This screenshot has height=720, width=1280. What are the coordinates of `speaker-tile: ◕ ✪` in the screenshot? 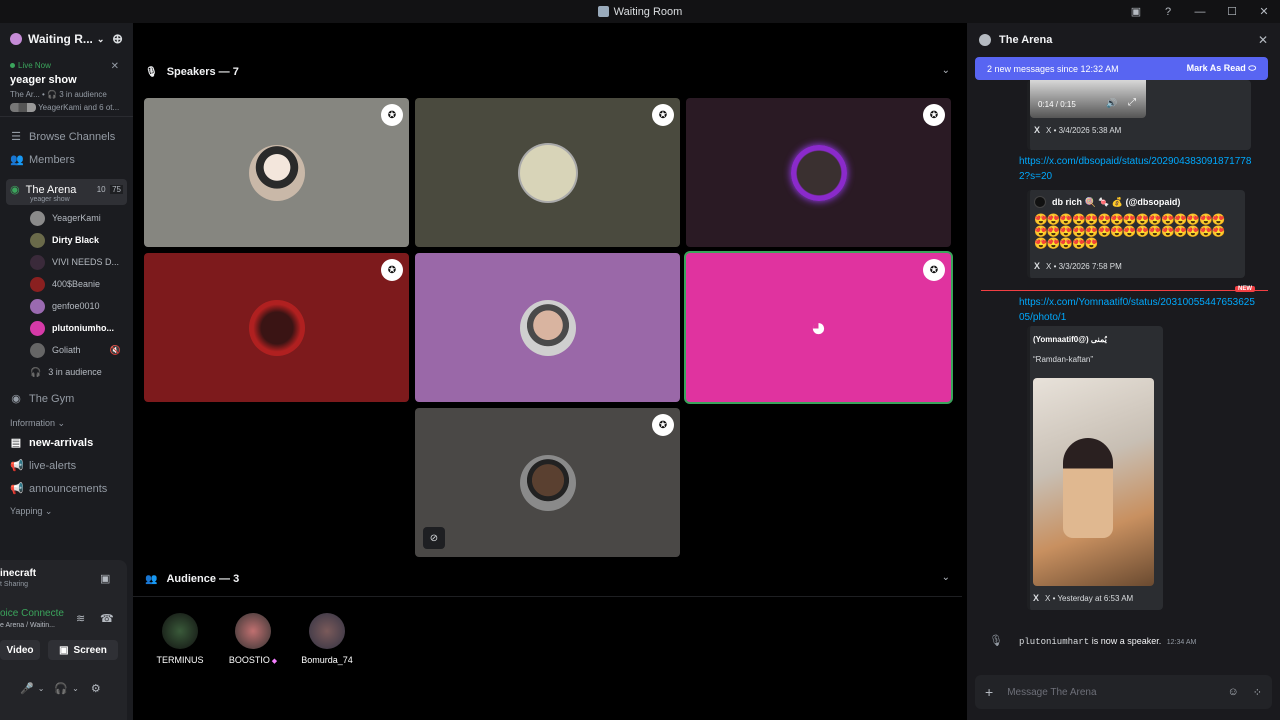 It's located at (818, 327).